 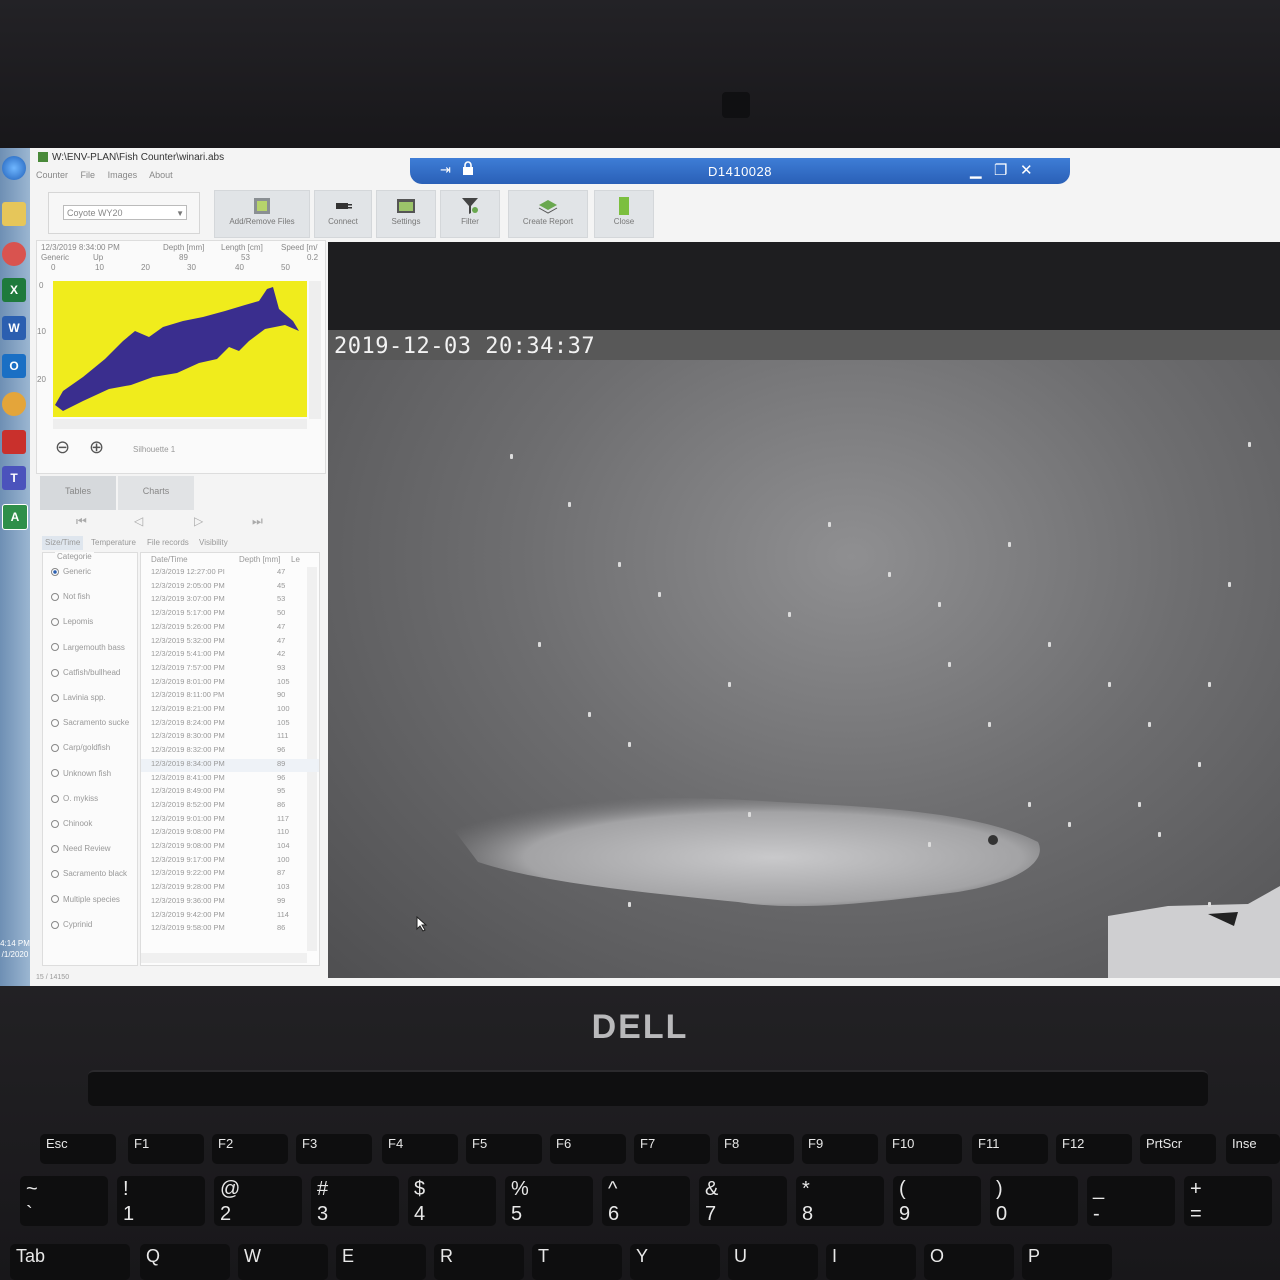 What do you see at coordinates (1228, 1201) in the screenshot?
I see `key-number: + =` at bounding box center [1228, 1201].